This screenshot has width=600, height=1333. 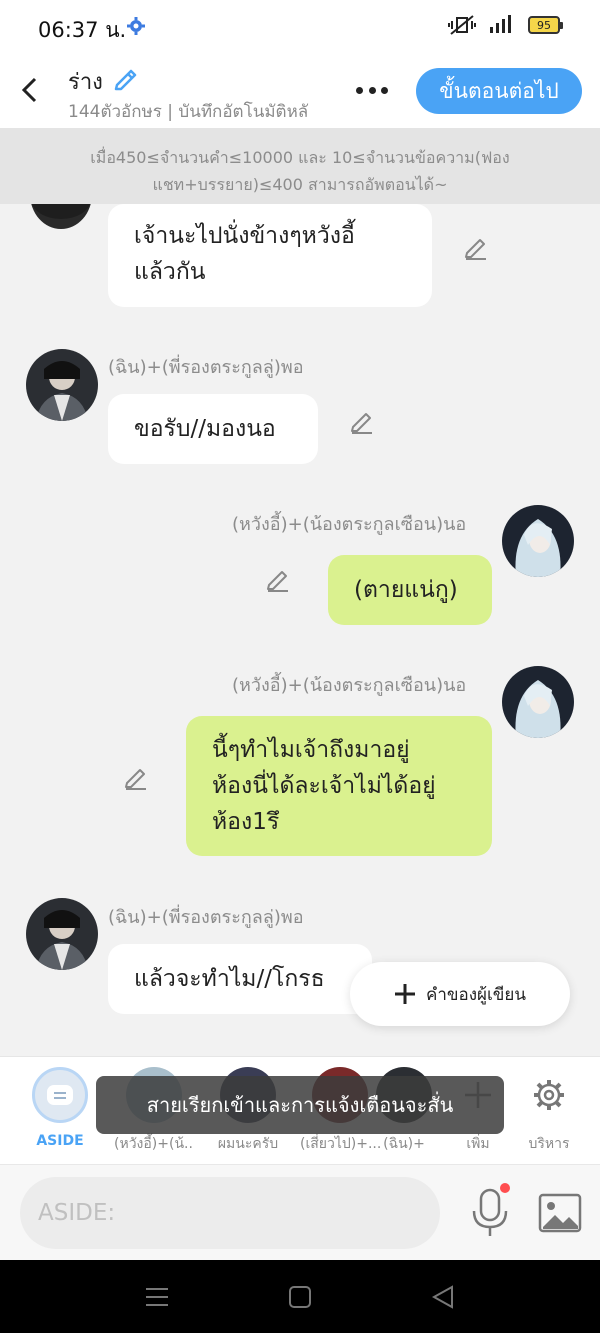 What do you see at coordinates (549, 1144) in the screenshot?
I see `character-label: บริหาร` at bounding box center [549, 1144].